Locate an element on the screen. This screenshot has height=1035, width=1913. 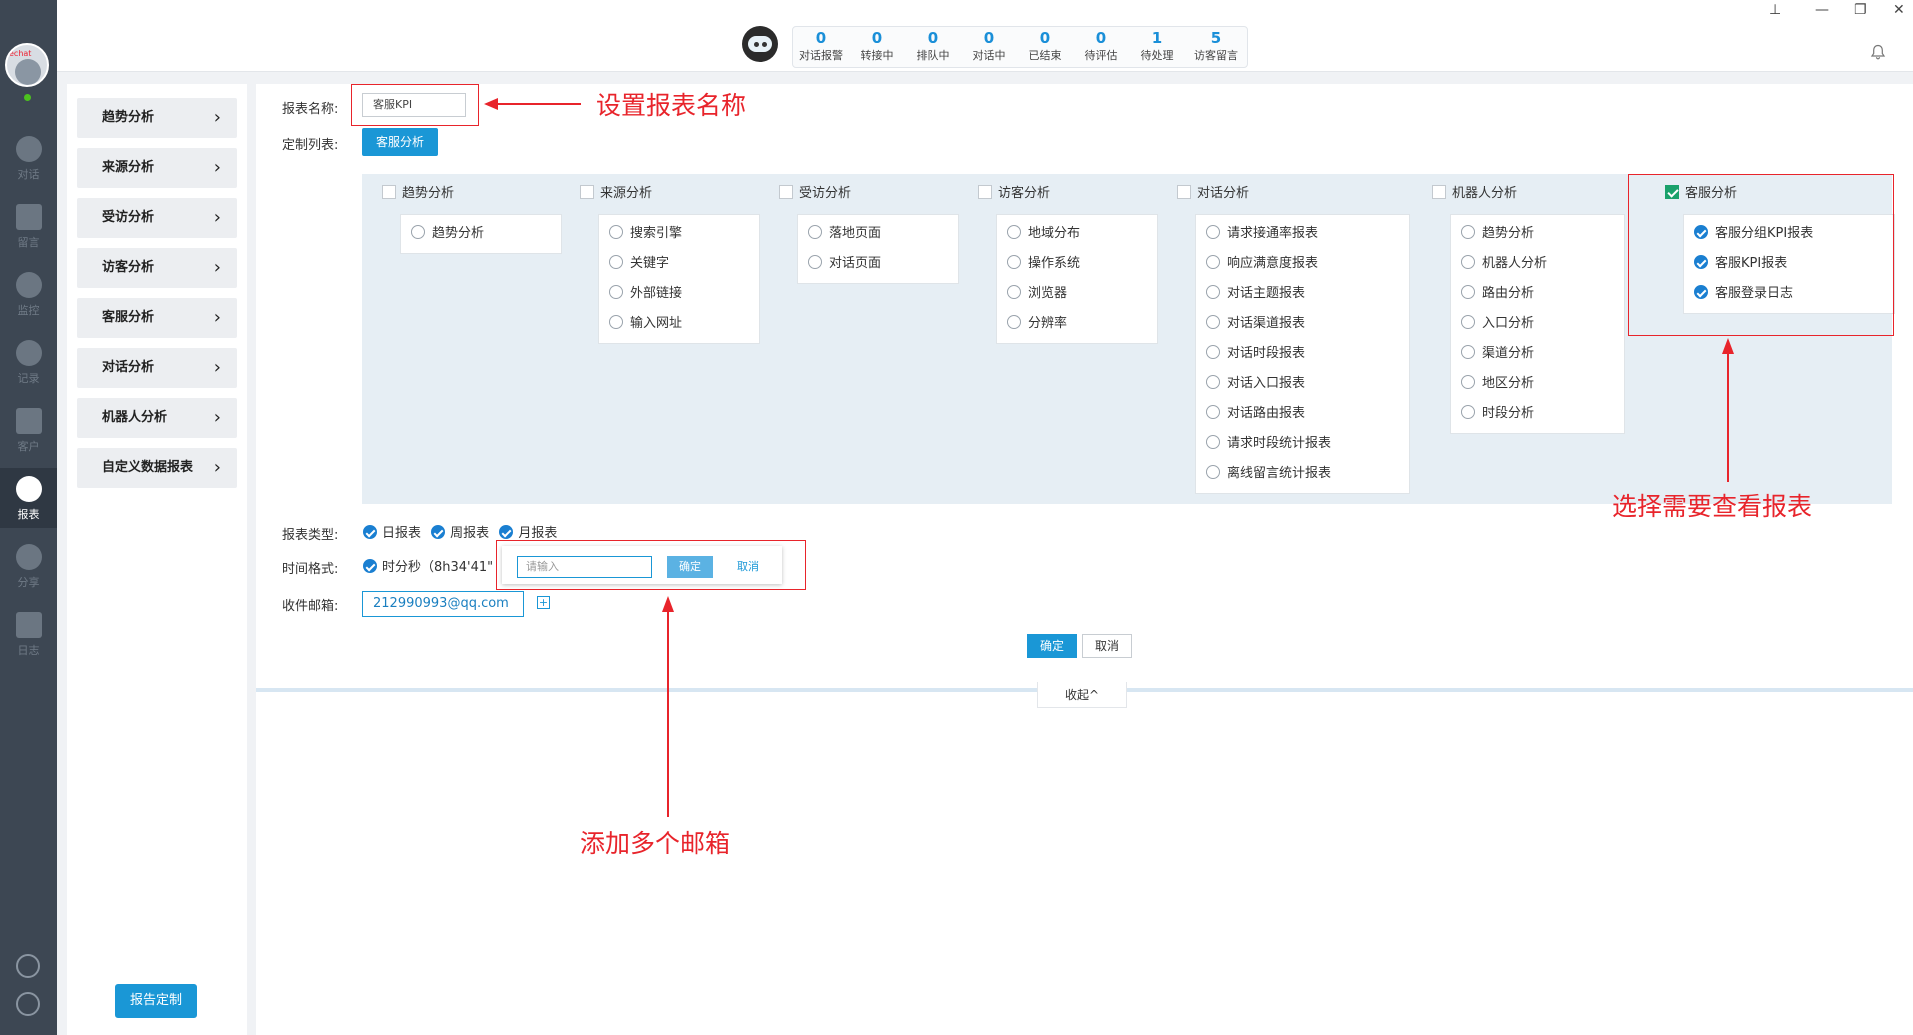
stat-visitor-messages: 5 访客留言 is located at coordinates (1216, 47).